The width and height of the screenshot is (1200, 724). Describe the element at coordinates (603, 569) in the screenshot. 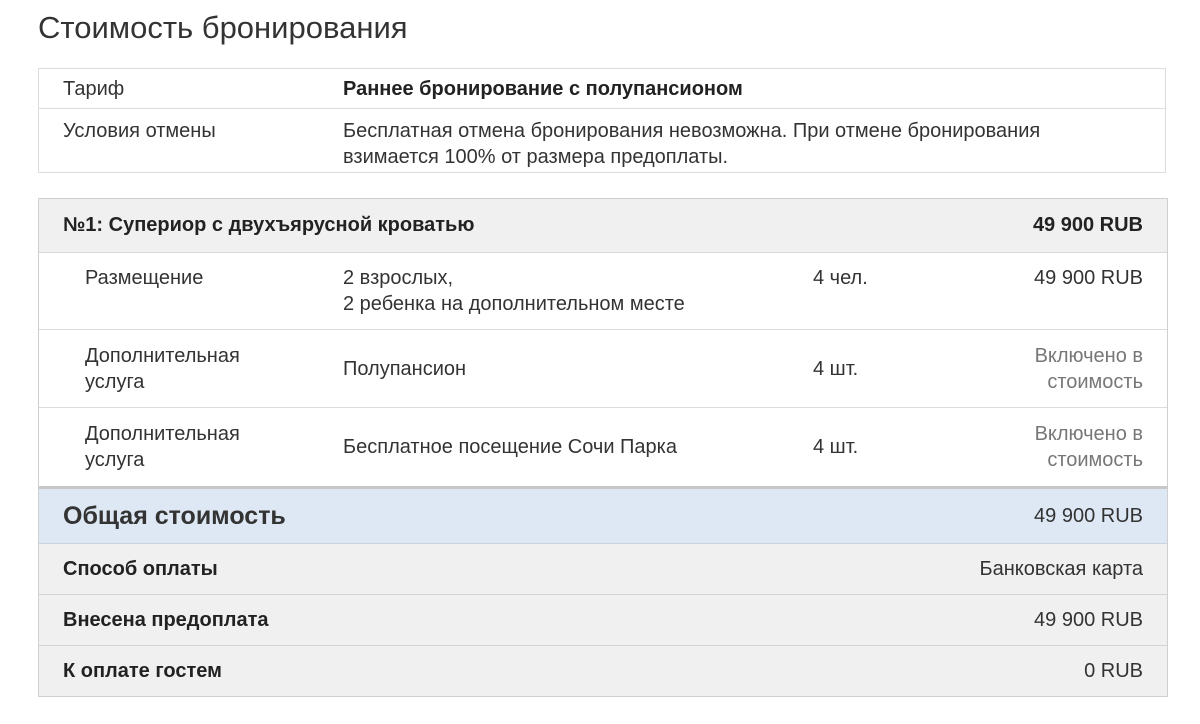

I see `payment-method-row: Способ оплаты Банковская карта` at that location.